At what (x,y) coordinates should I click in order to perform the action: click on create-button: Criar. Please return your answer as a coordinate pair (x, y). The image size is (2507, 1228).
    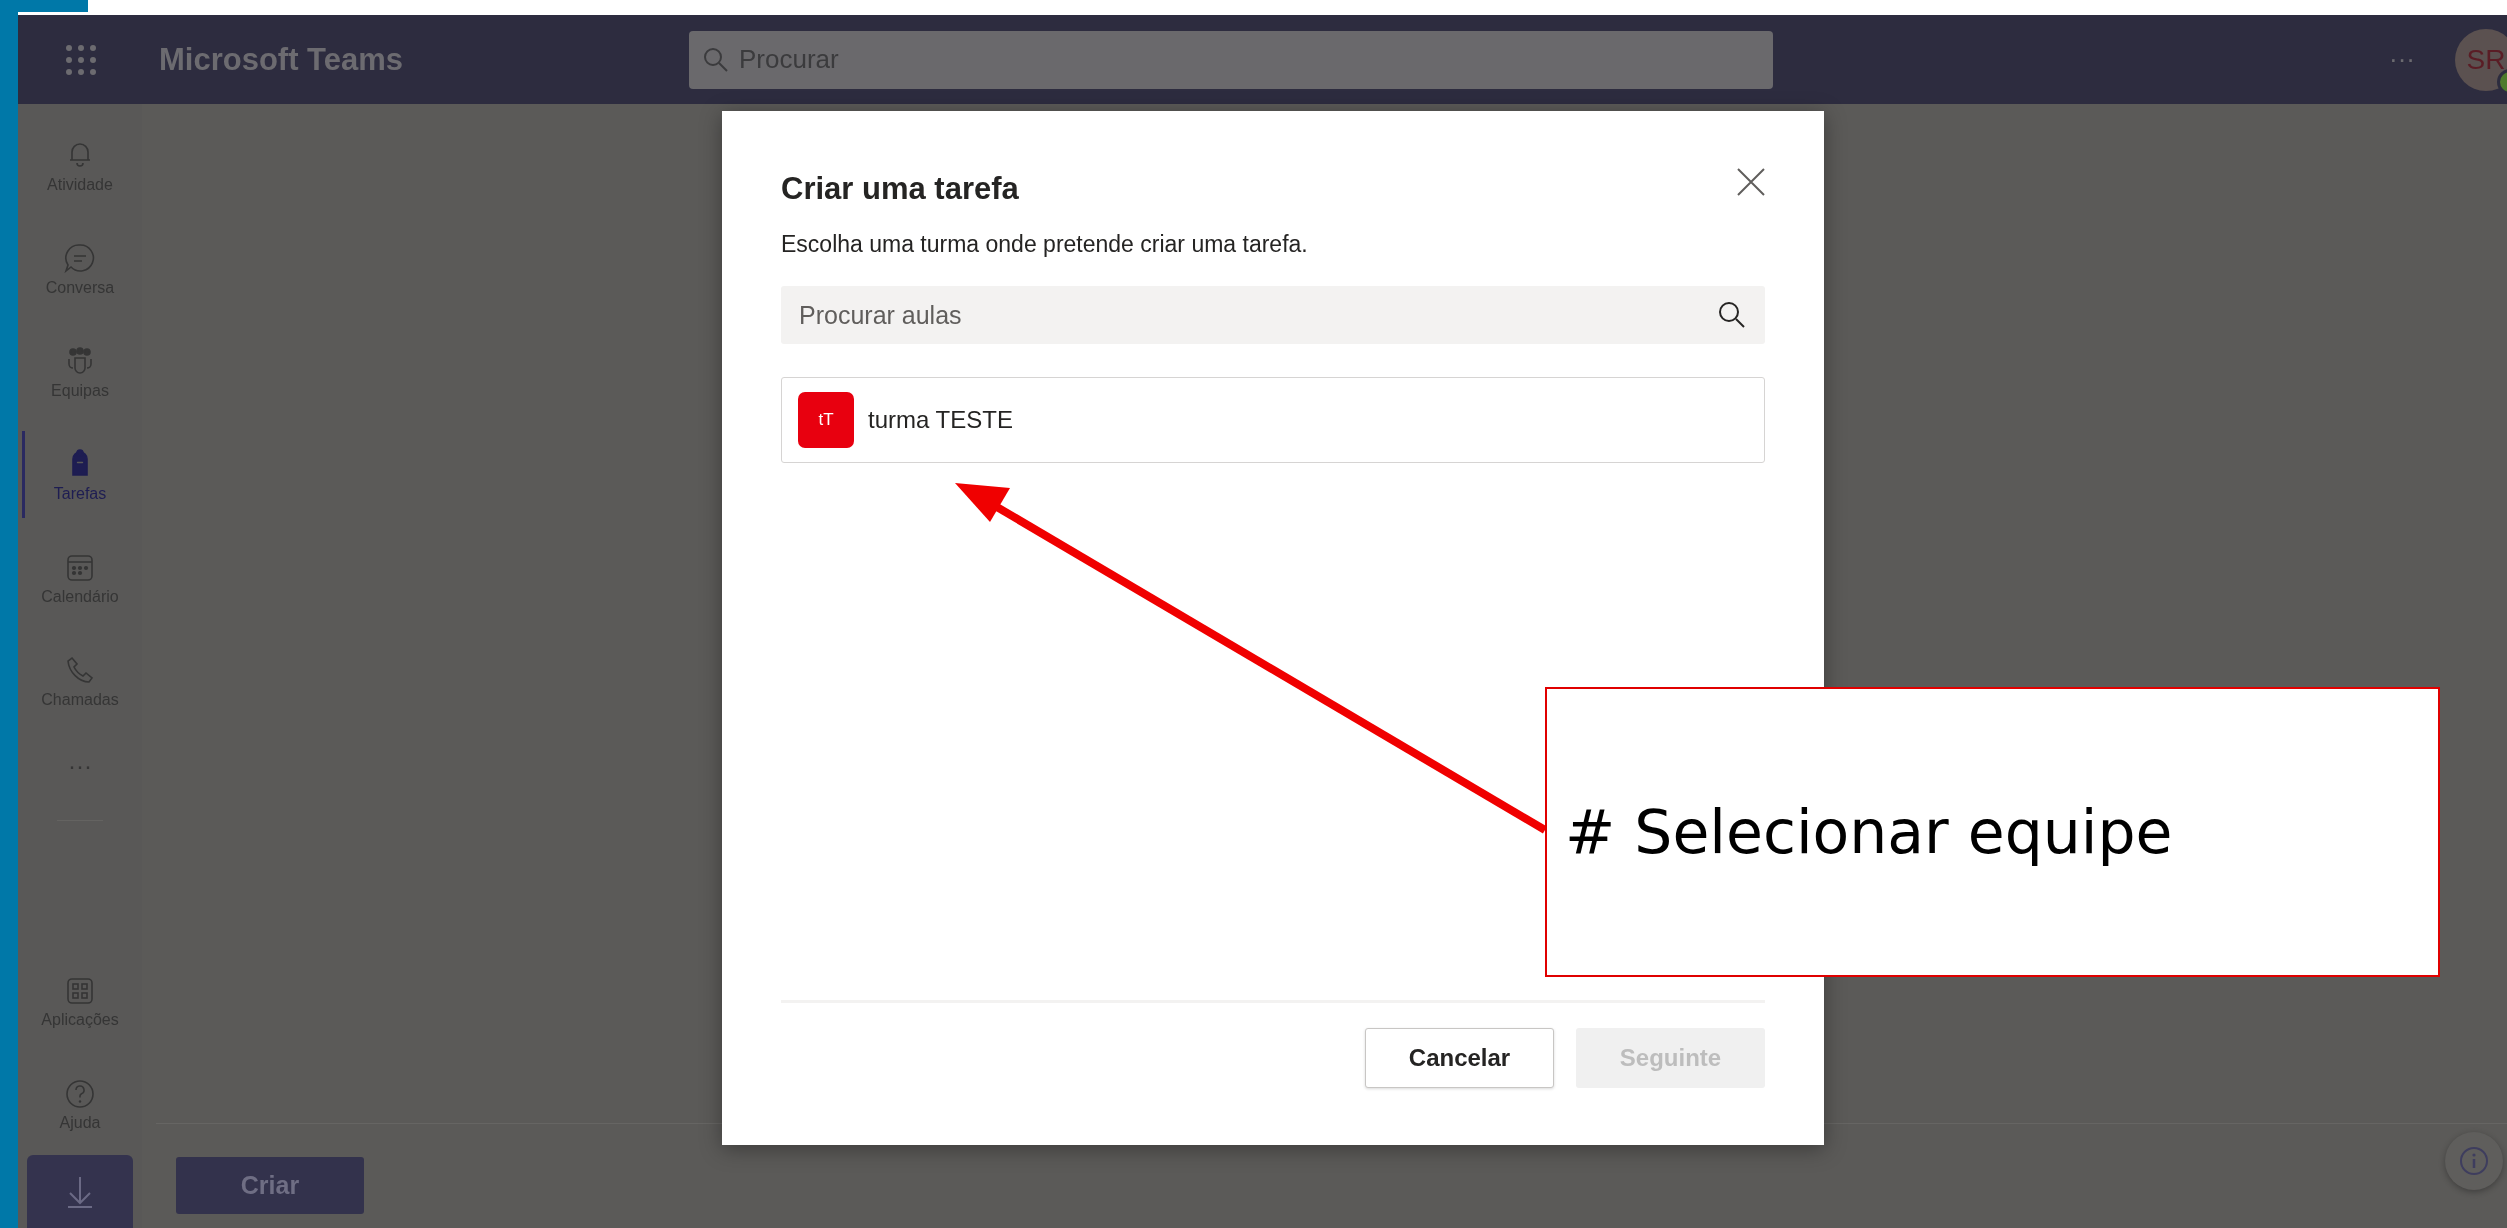
    Looking at the image, I should click on (270, 1185).